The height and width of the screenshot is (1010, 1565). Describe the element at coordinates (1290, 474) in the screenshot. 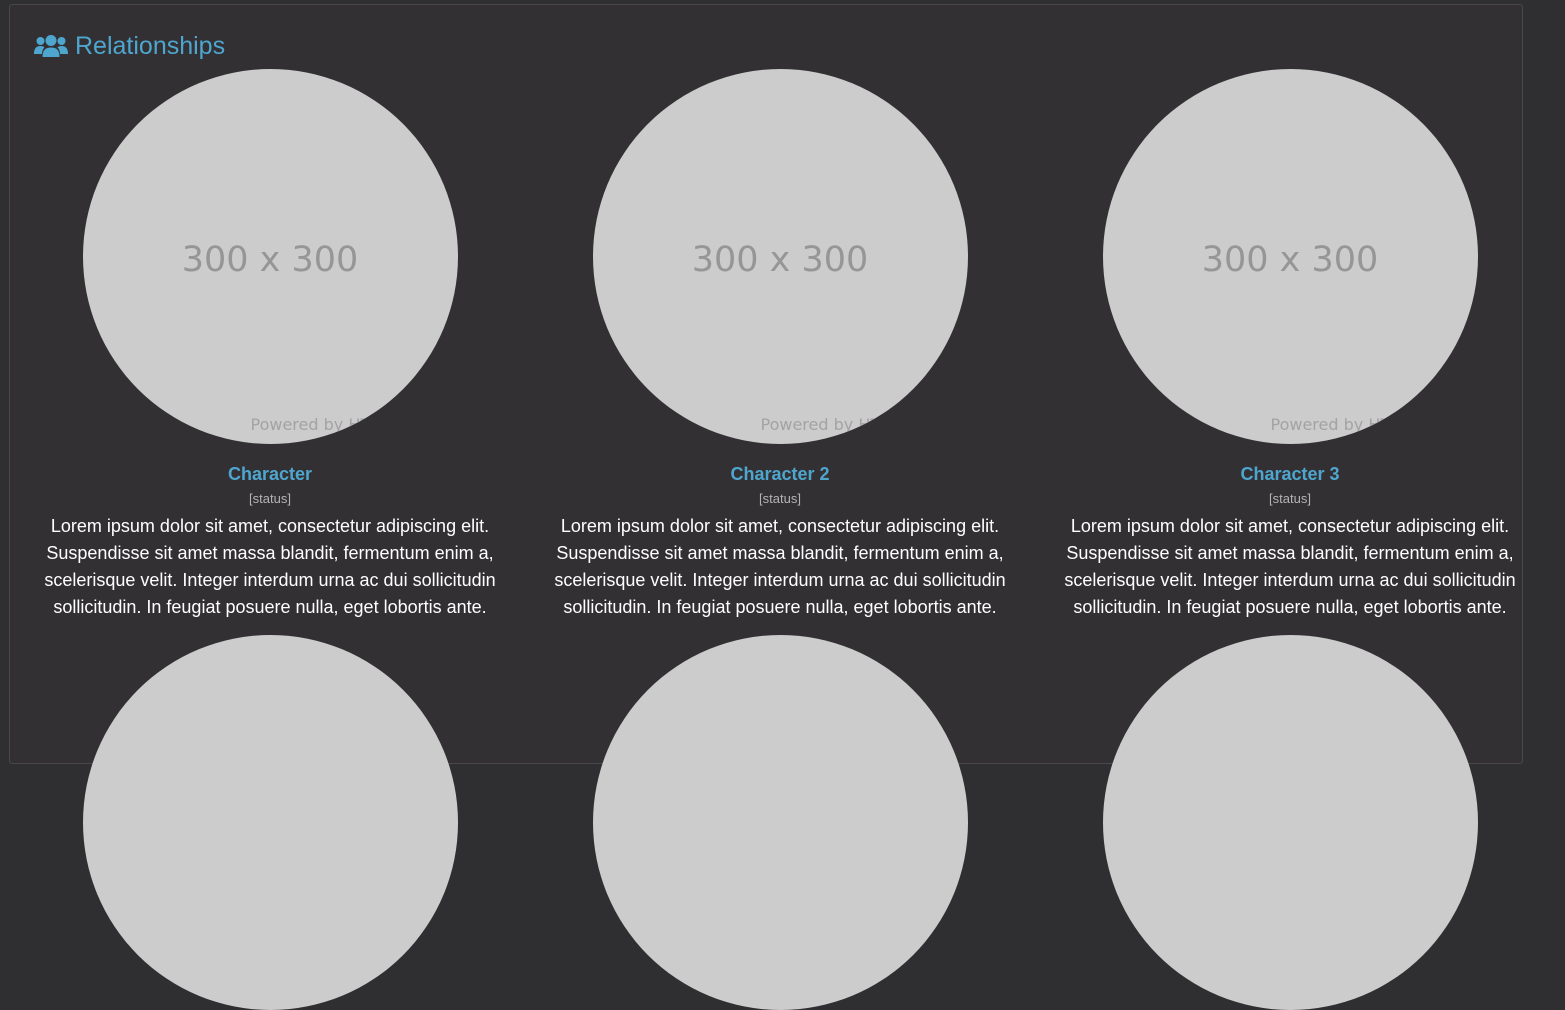

I see `character-name: Character 3` at that location.